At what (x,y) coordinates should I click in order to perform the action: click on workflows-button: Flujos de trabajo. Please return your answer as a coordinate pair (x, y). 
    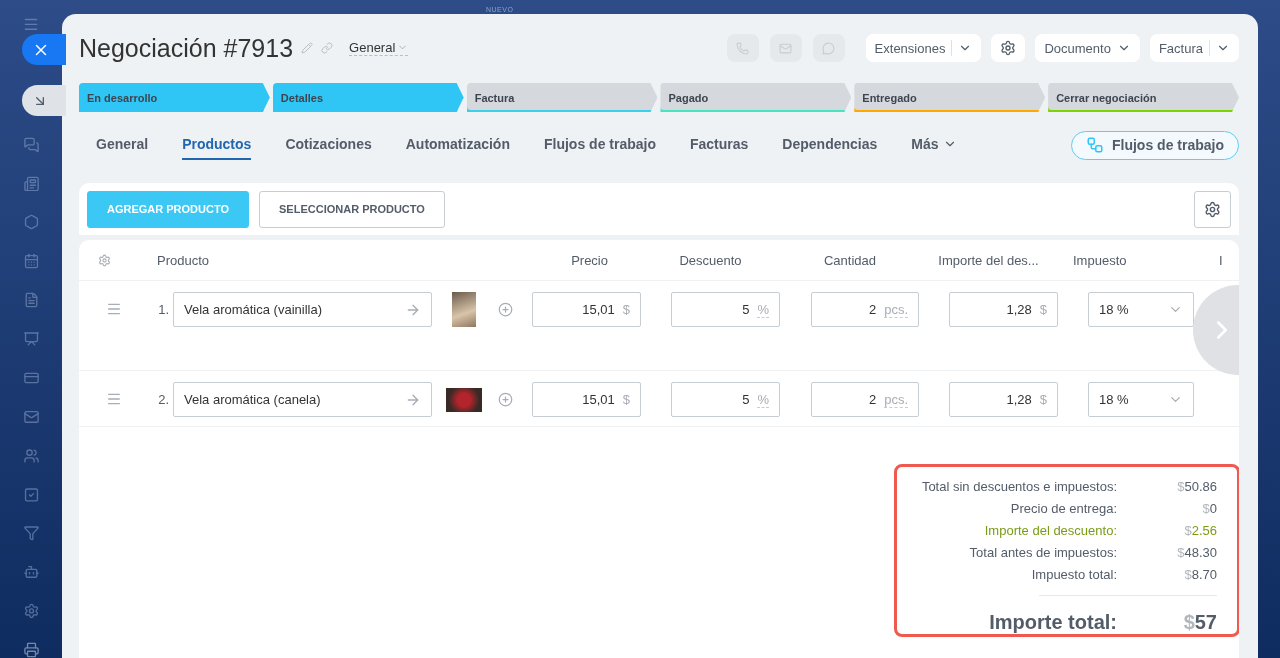
    Looking at the image, I should click on (1155, 145).